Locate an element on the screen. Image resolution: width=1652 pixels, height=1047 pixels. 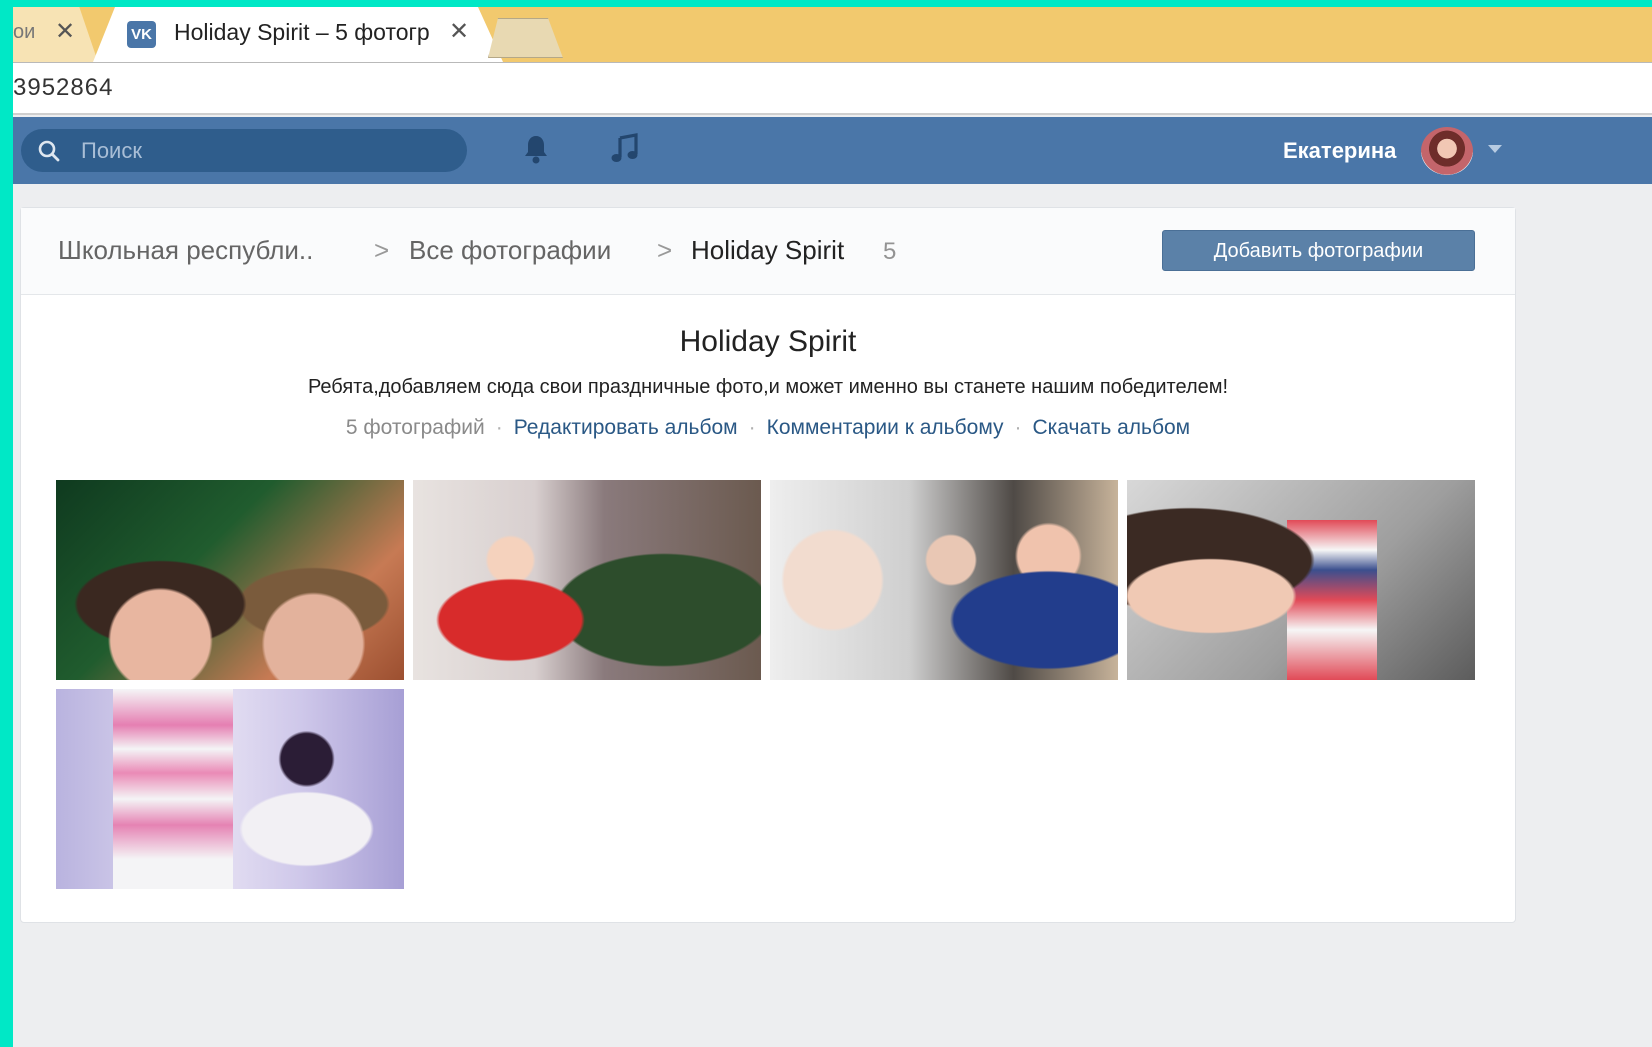
address-bar: 3952864 is located at coordinates (832, 89).